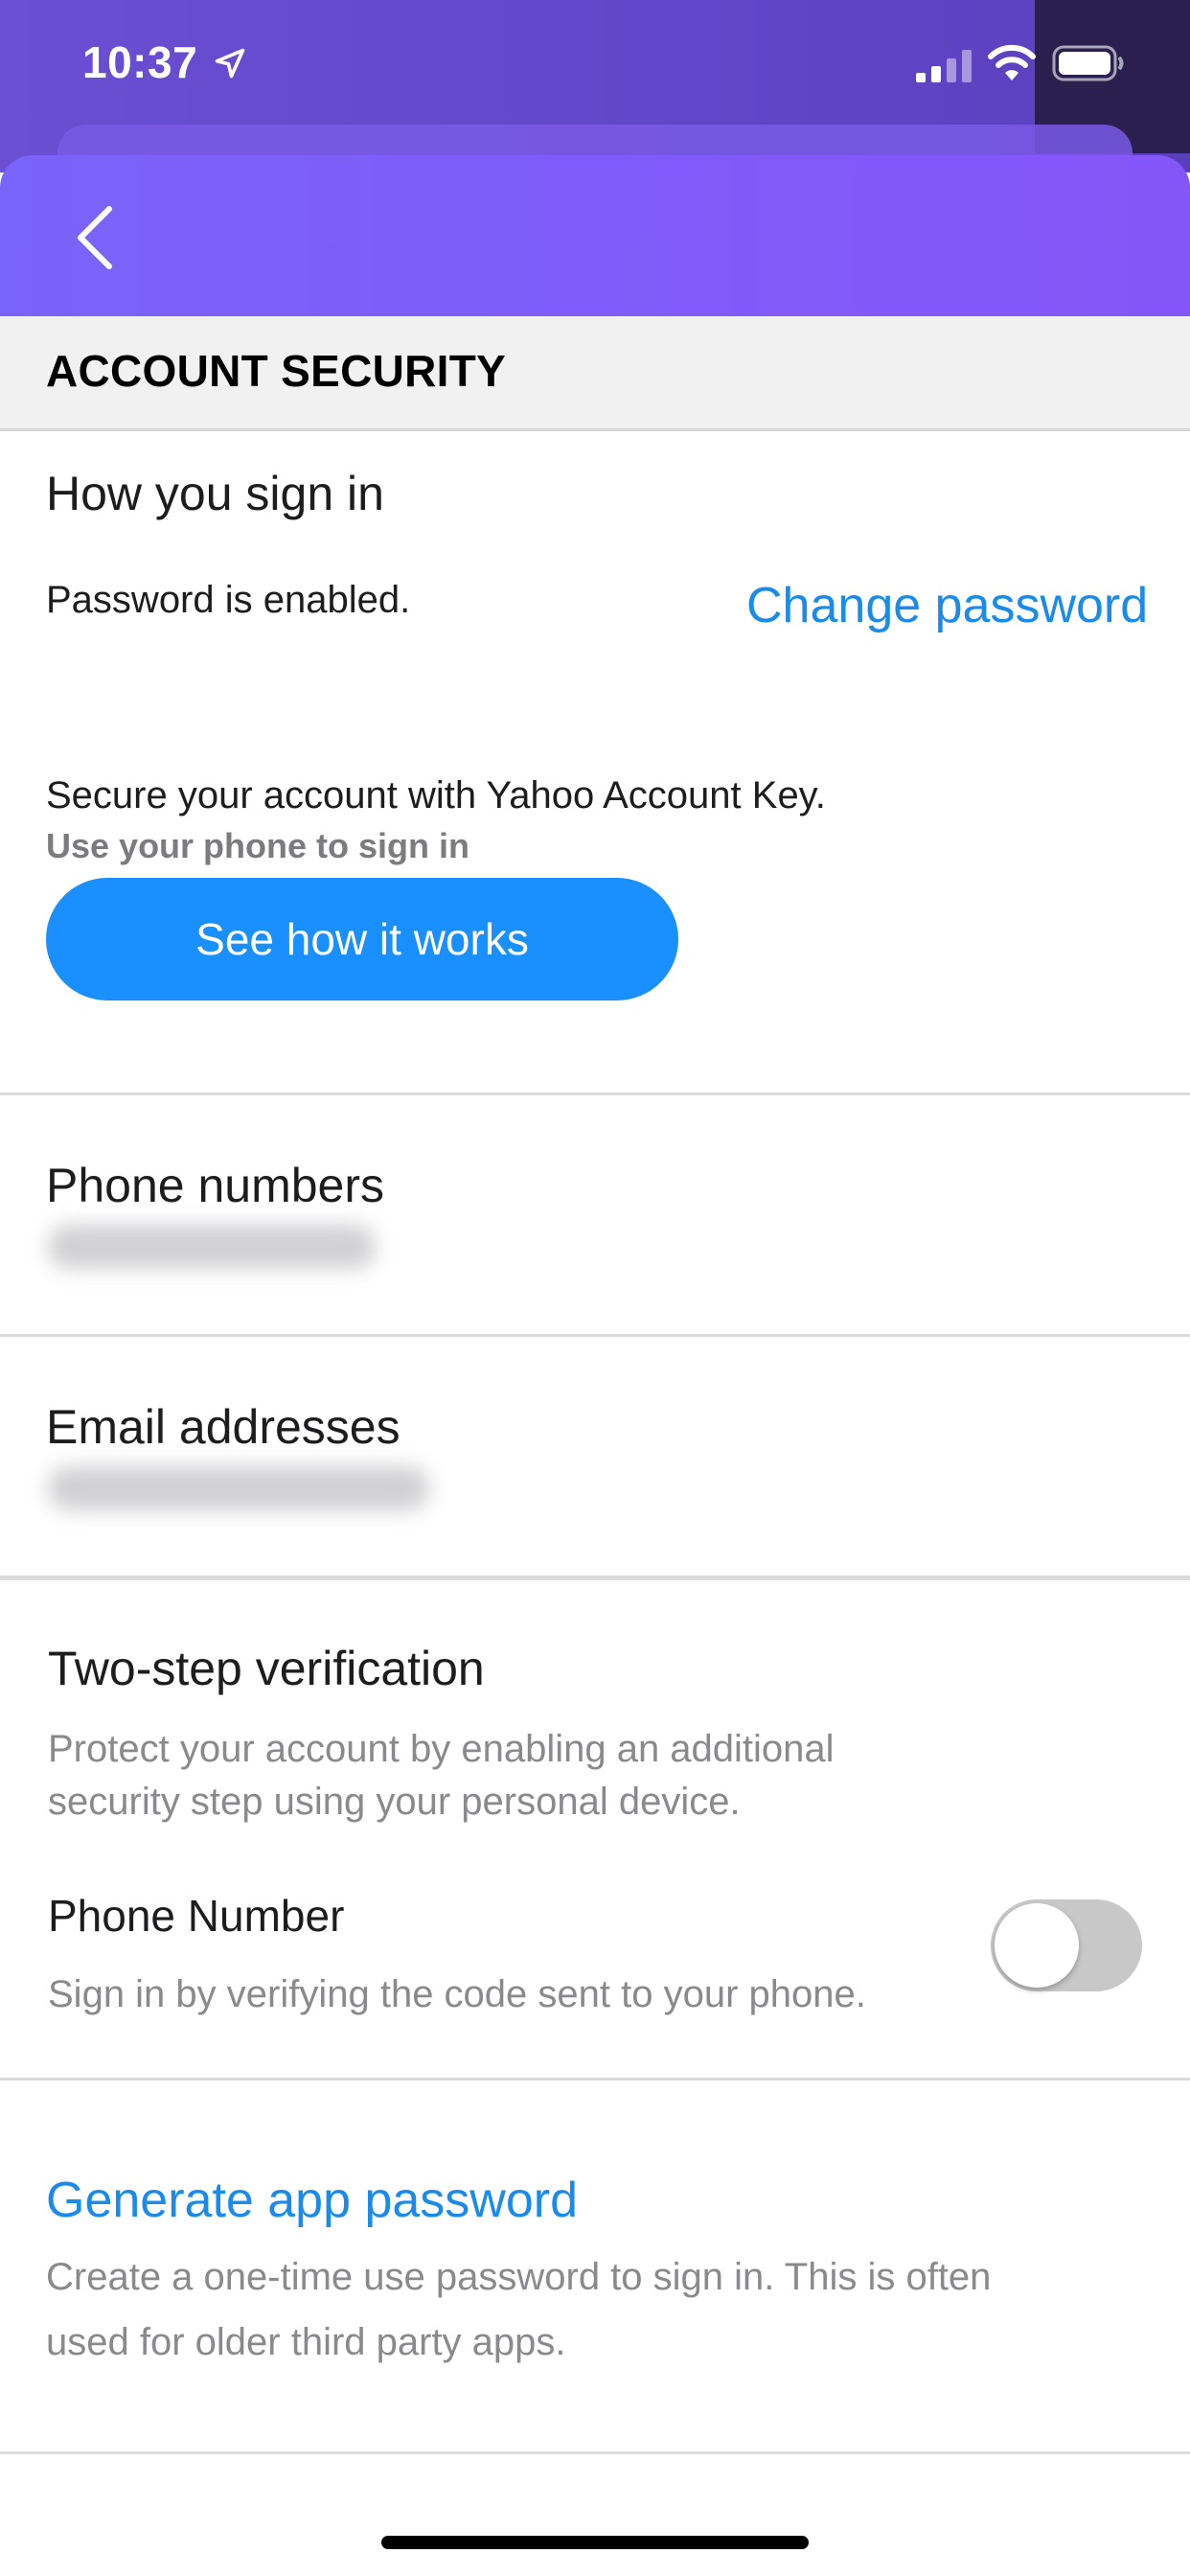 This screenshot has height=2576, width=1190. I want to click on home-indicator, so click(595, 2542).